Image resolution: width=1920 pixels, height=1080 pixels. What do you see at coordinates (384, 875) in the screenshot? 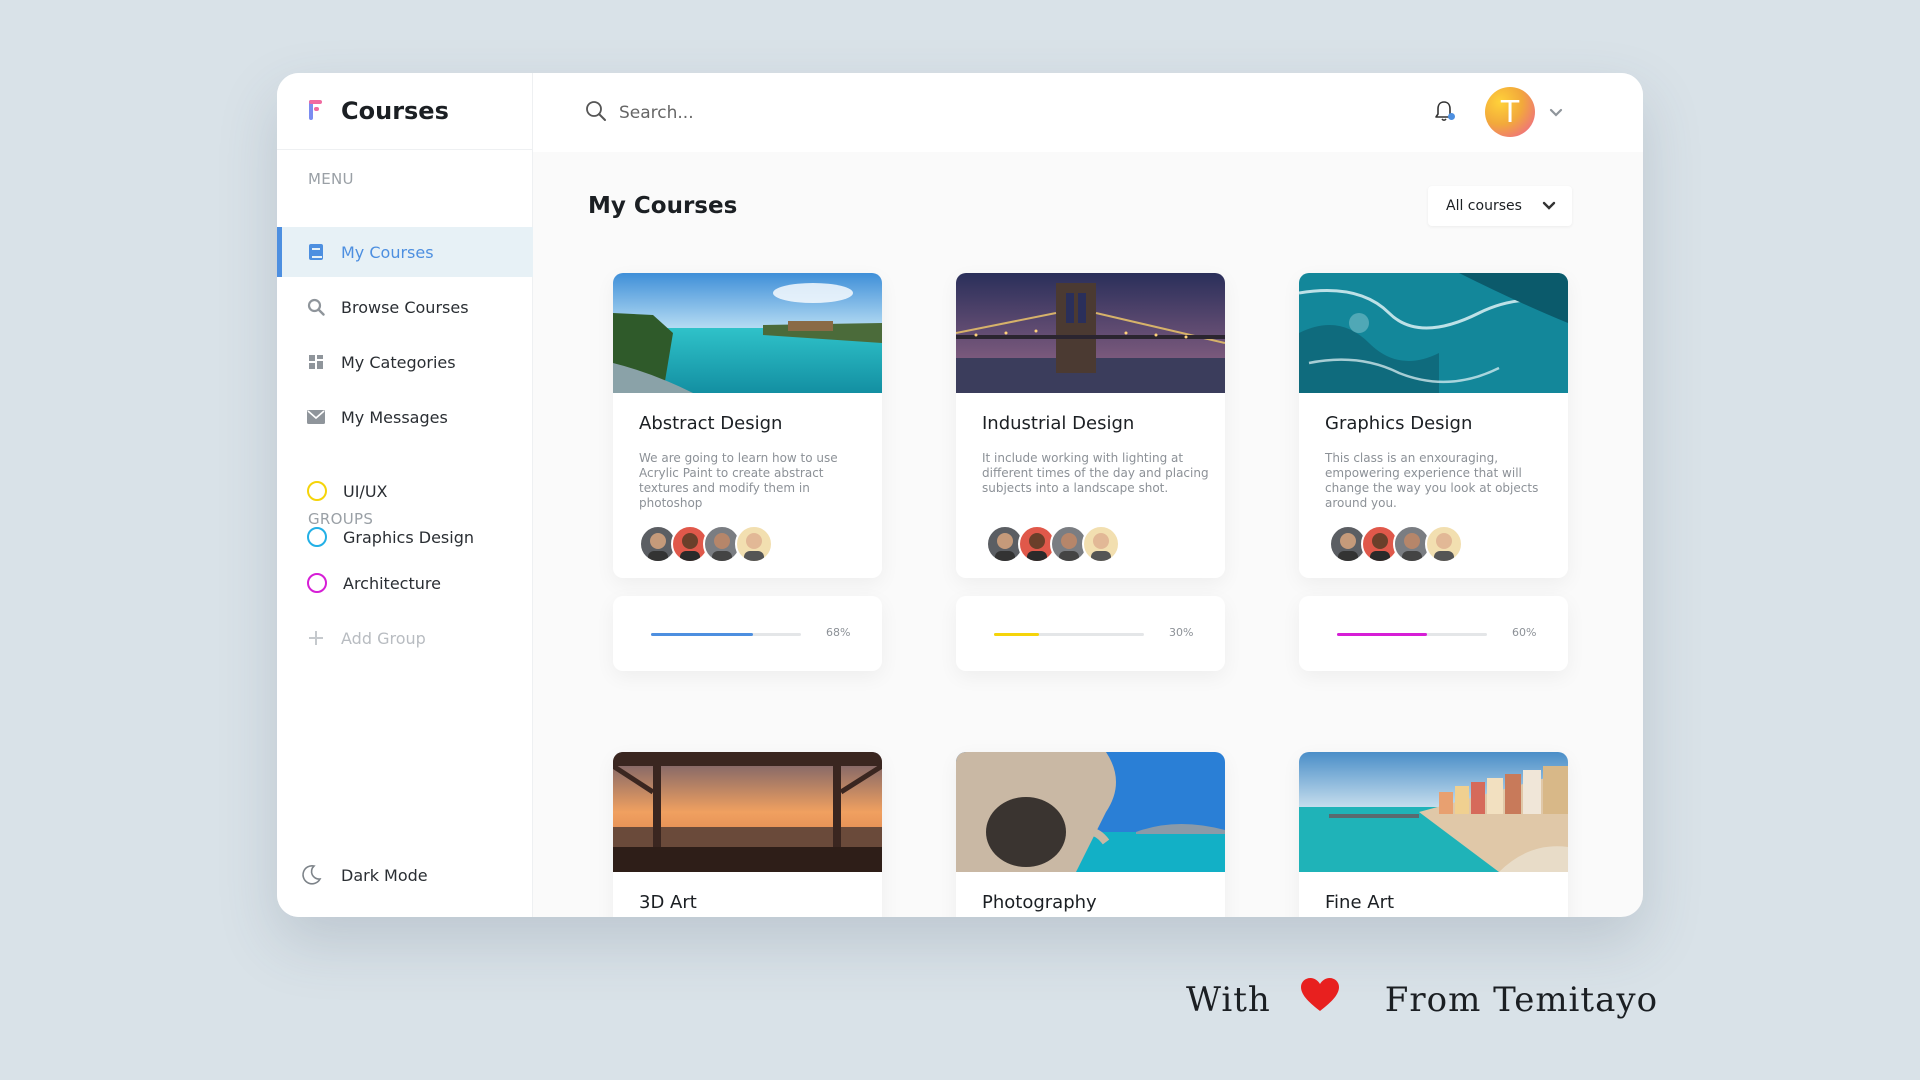
I see `dark-mode-label: Dark Mode` at bounding box center [384, 875].